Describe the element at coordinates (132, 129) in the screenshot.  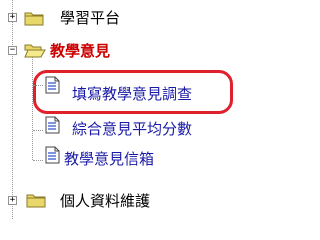
I see `tree-node-label: 綜合意見平均分數` at that location.